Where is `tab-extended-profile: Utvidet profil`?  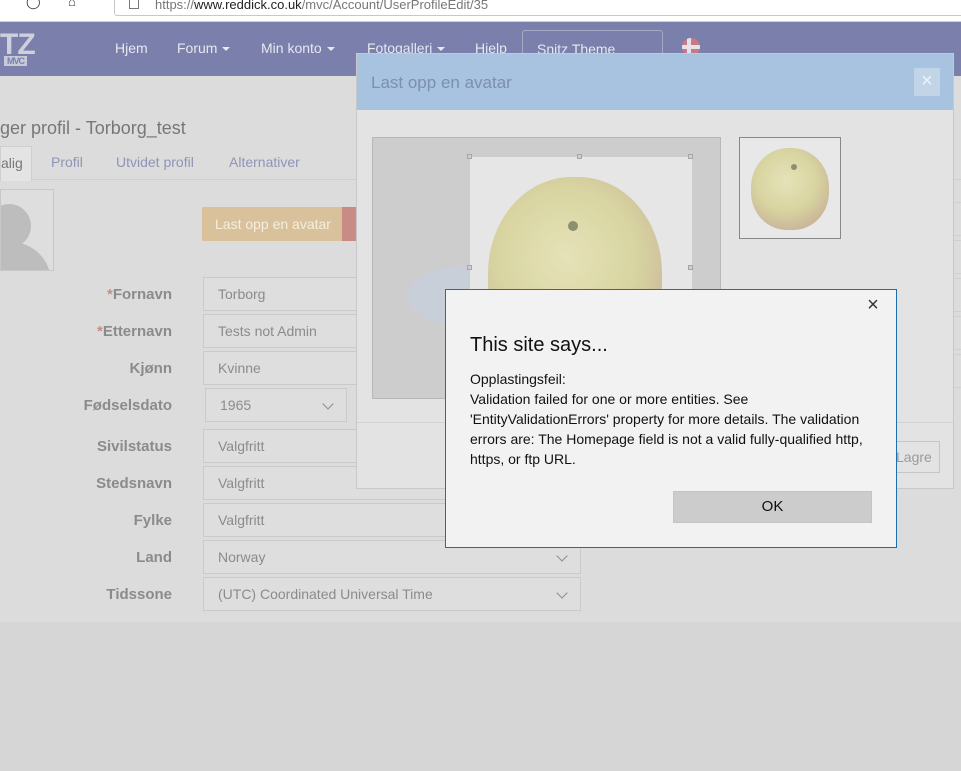 tab-extended-profile: Utvidet profil is located at coordinates (155, 162).